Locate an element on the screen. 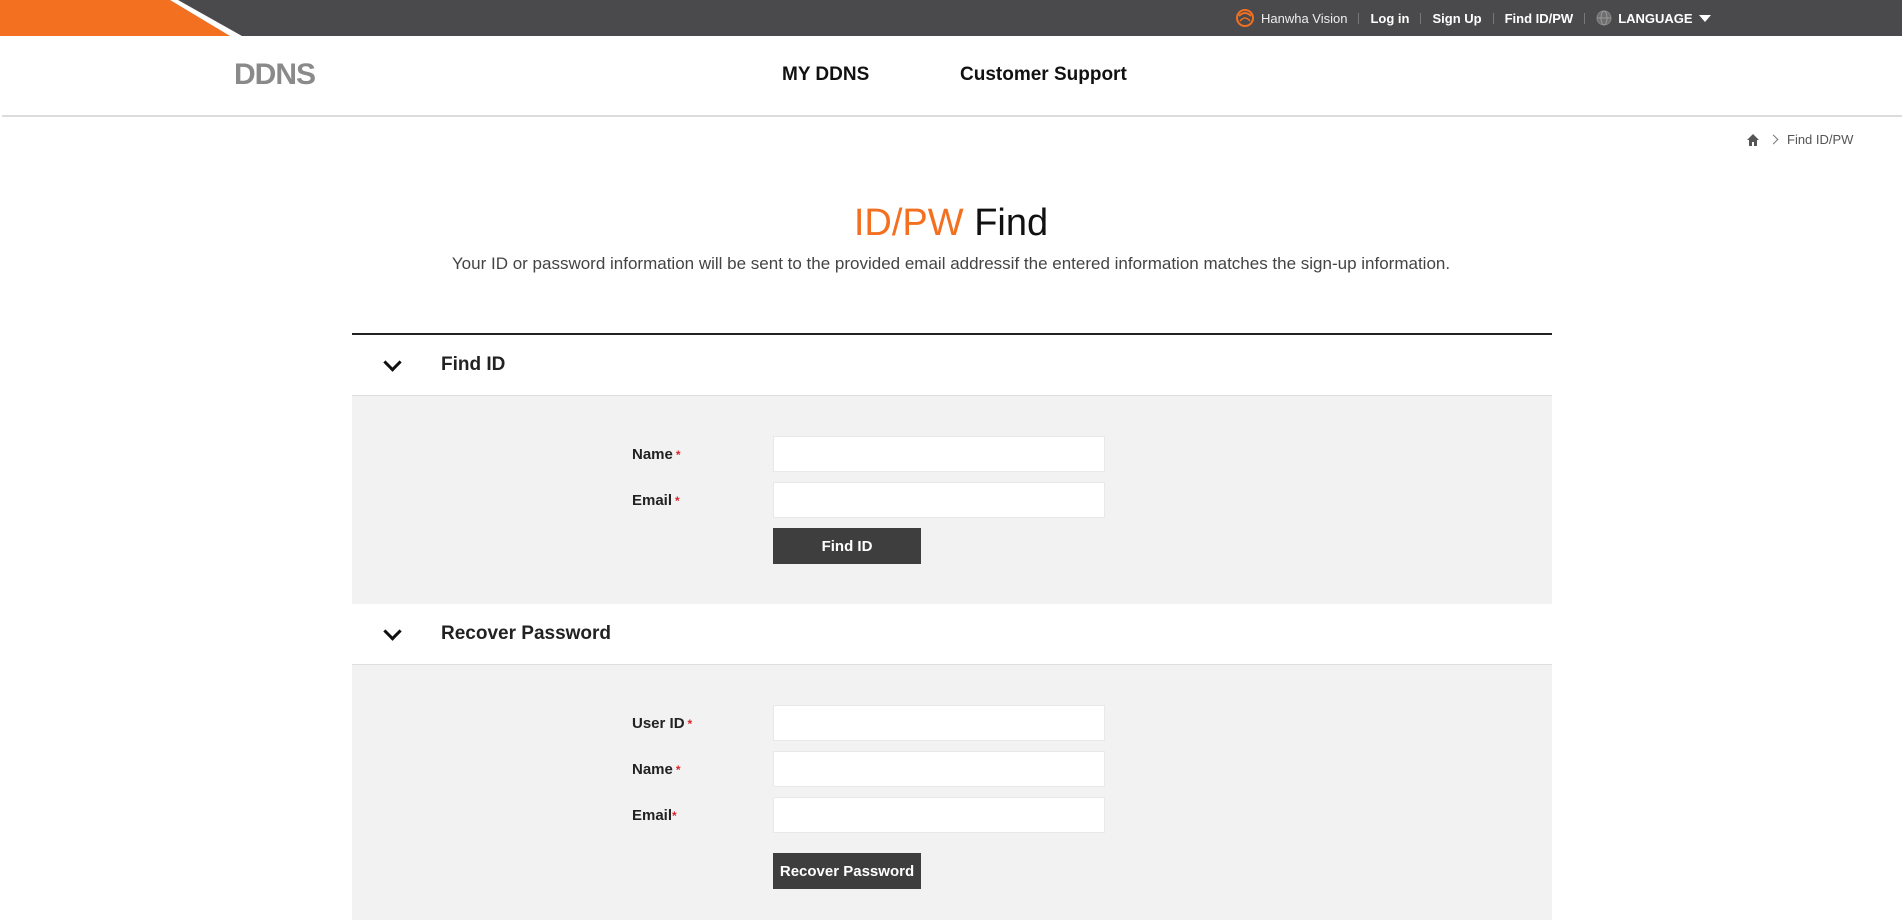  find-idpw-link: Find ID/PW is located at coordinates (1539, 18).